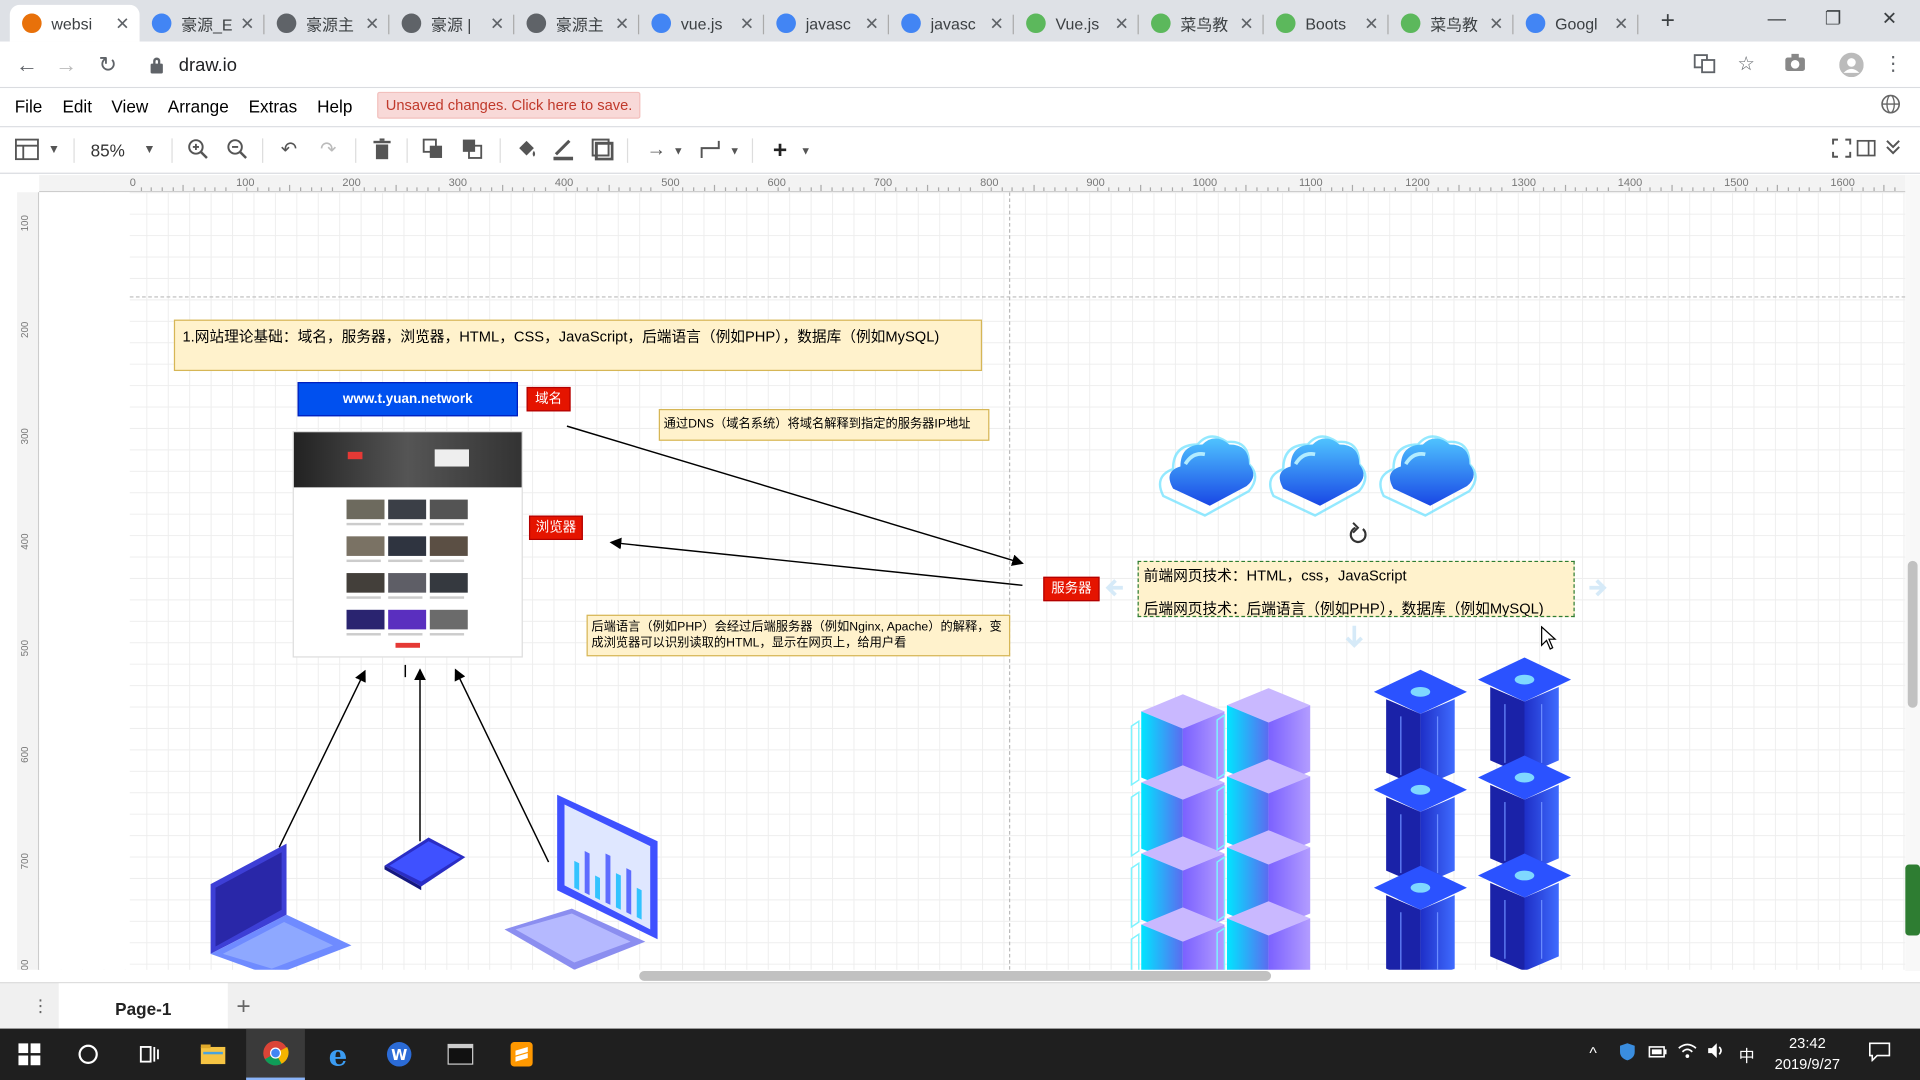 Image resolution: width=1920 pixels, height=1080 pixels. What do you see at coordinates (1777, 21) in the screenshot?
I see `minimize-button: —` at bounding box center [1777, 21].